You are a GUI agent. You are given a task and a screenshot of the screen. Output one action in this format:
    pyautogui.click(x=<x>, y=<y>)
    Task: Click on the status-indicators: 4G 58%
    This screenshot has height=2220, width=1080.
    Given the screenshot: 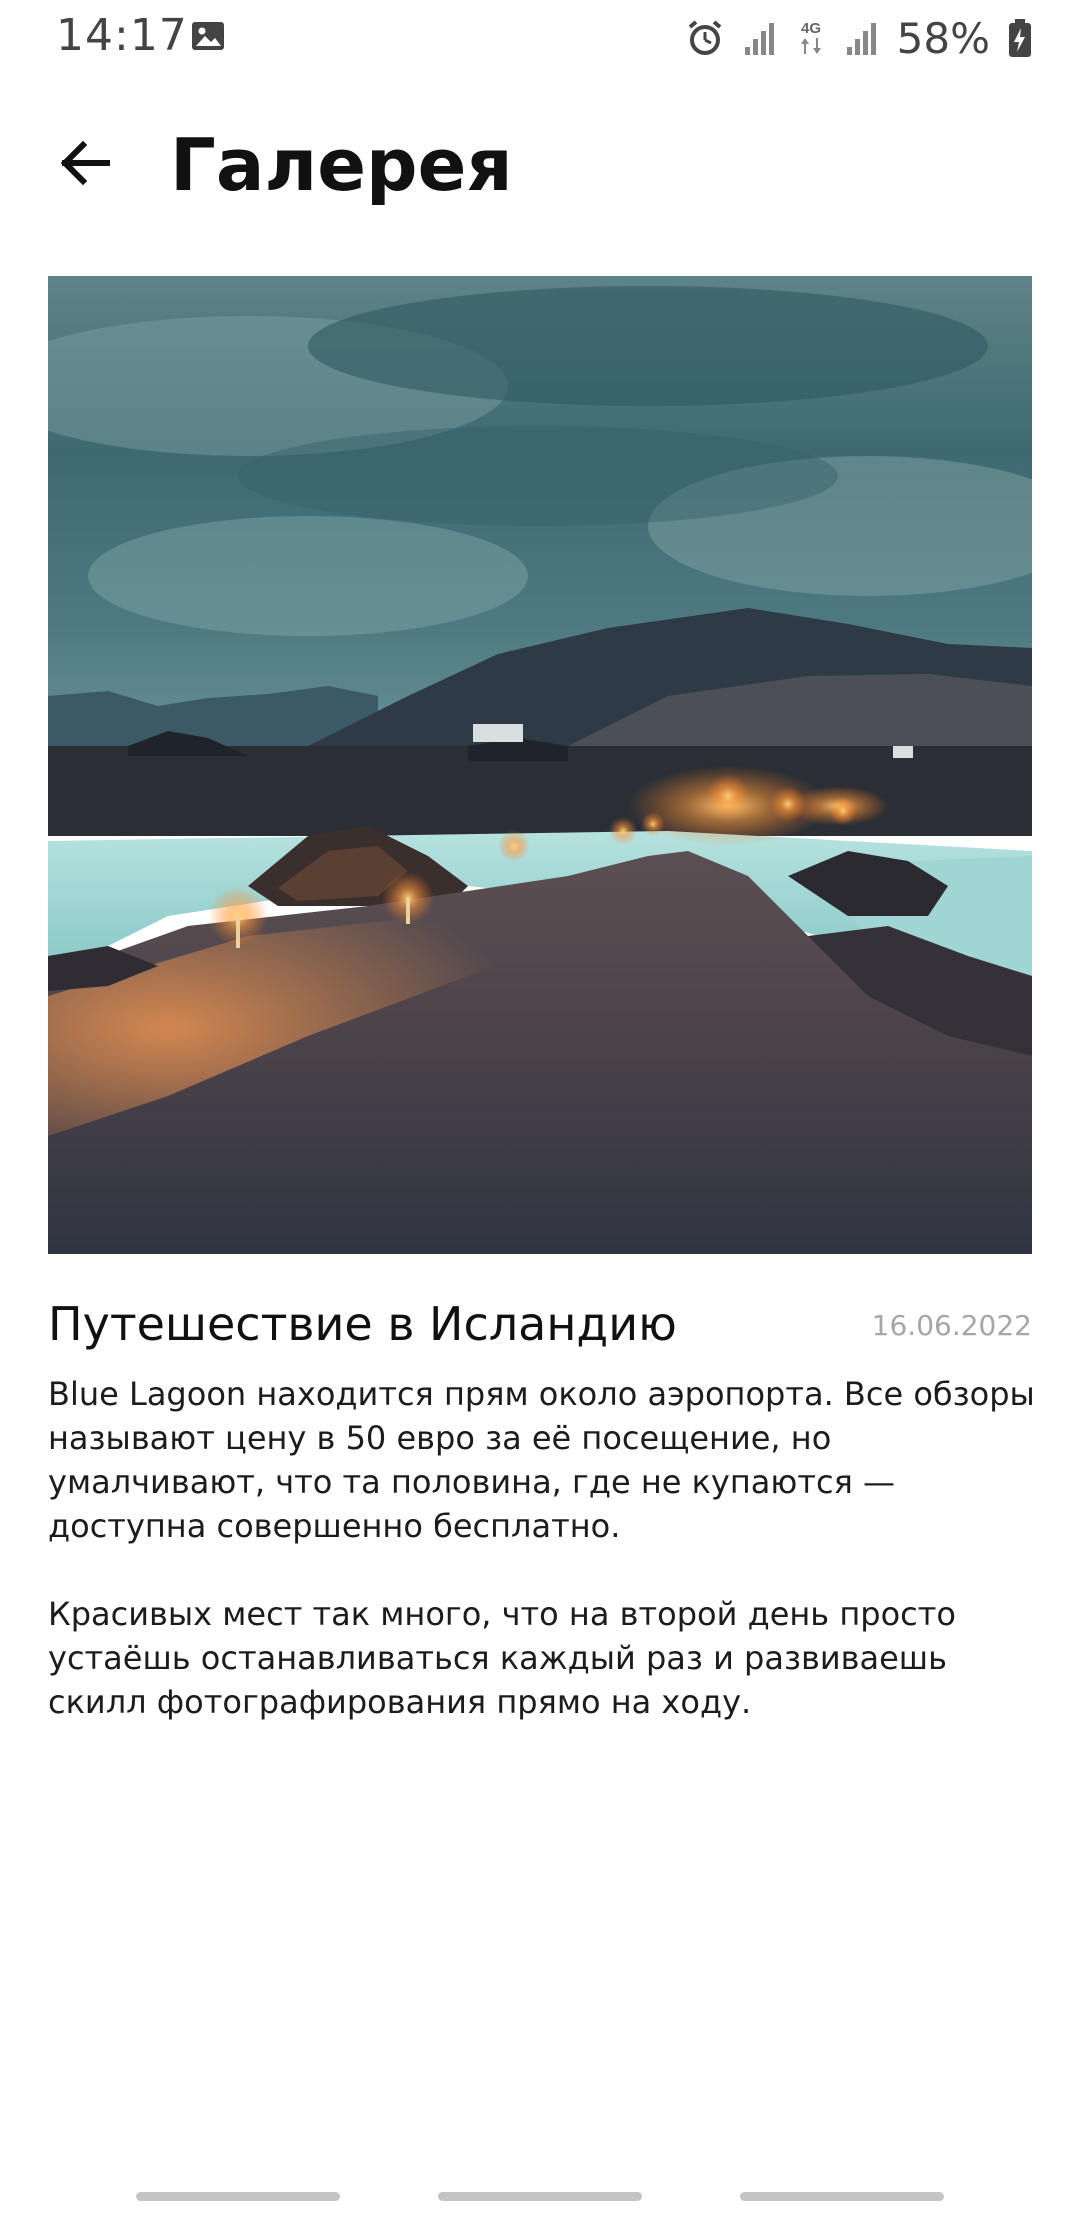 What is the action you would take?
    pyautogui.click(x=858, y=38)
    